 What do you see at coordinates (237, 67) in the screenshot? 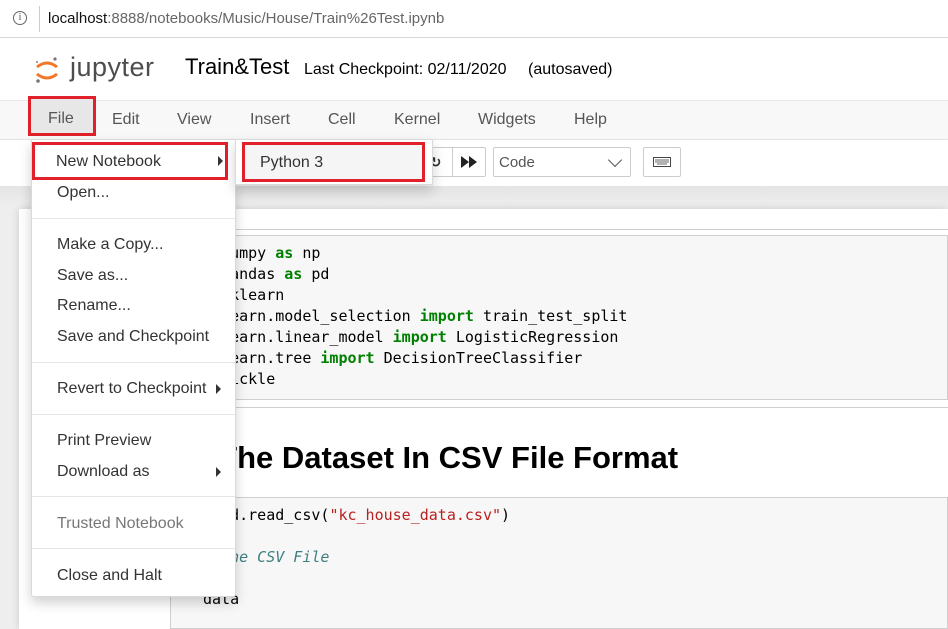
I see `notebook-name: Train&Test` at bounding box center [237, 67].